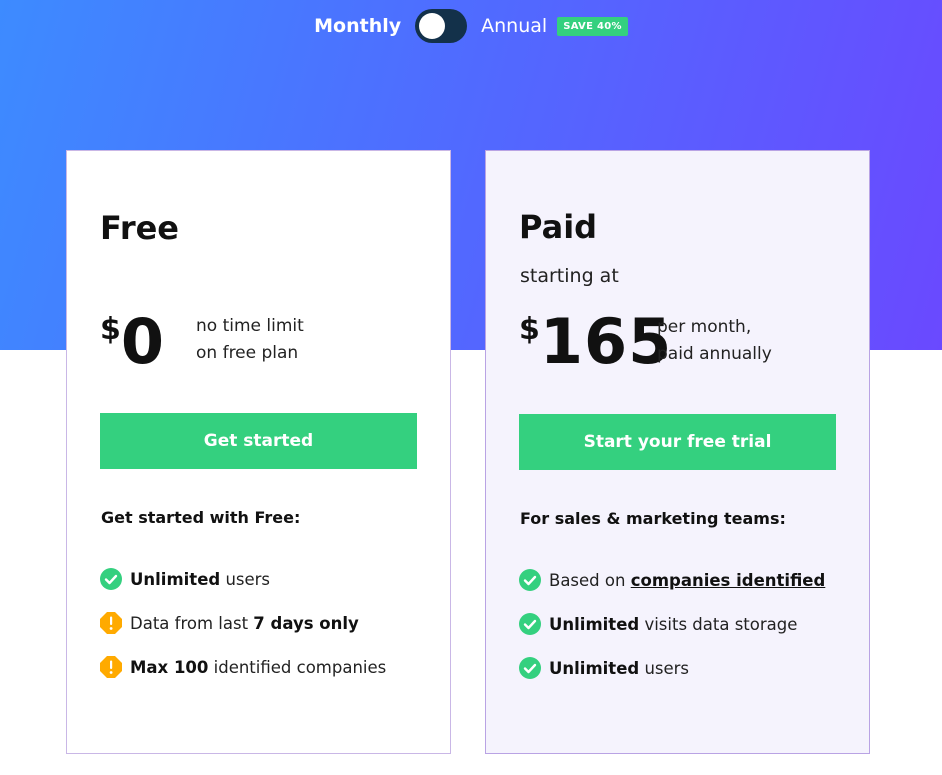  What do you see at coordinates (569, 276) in the screenshot?
I see `starting-at-label: starting at` at bounding box center [569, 276].